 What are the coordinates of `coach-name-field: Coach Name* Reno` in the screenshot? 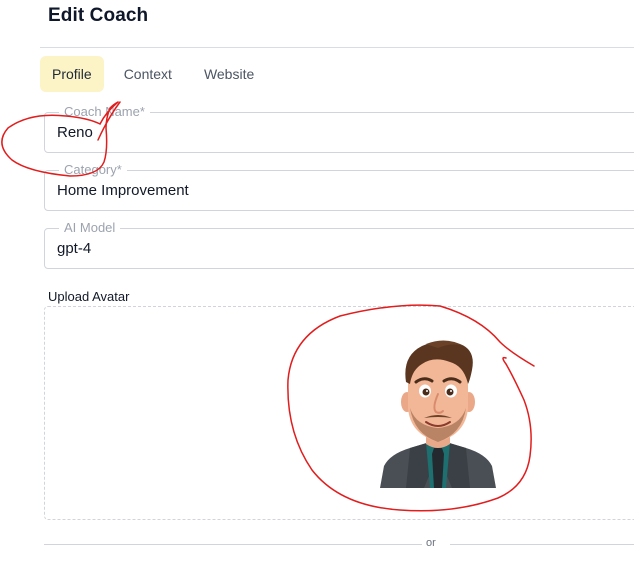 It's located at (339, 128).